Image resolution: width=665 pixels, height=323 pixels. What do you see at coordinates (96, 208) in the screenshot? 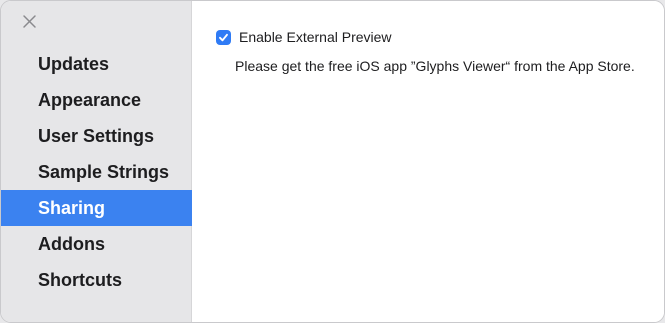
I see `sidebar-item-sharing: Sharing` at bounding box center [96, 208].